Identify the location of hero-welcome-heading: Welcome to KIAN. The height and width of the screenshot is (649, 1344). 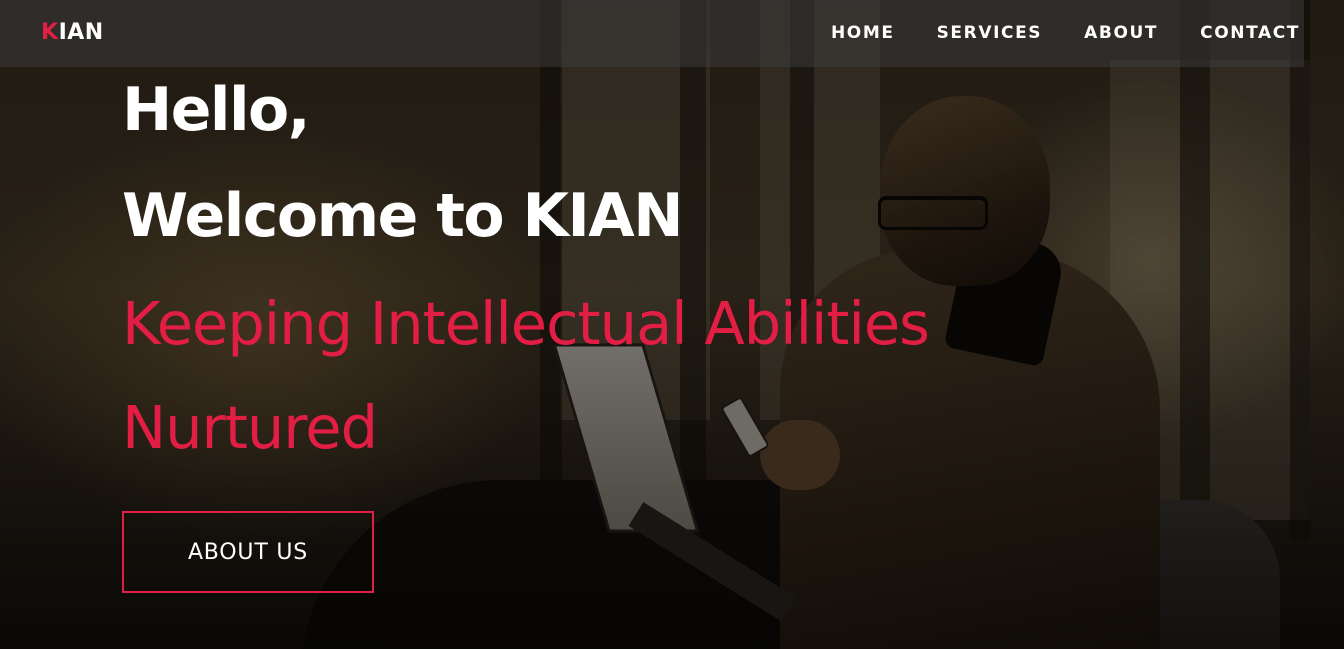
(402, 216).